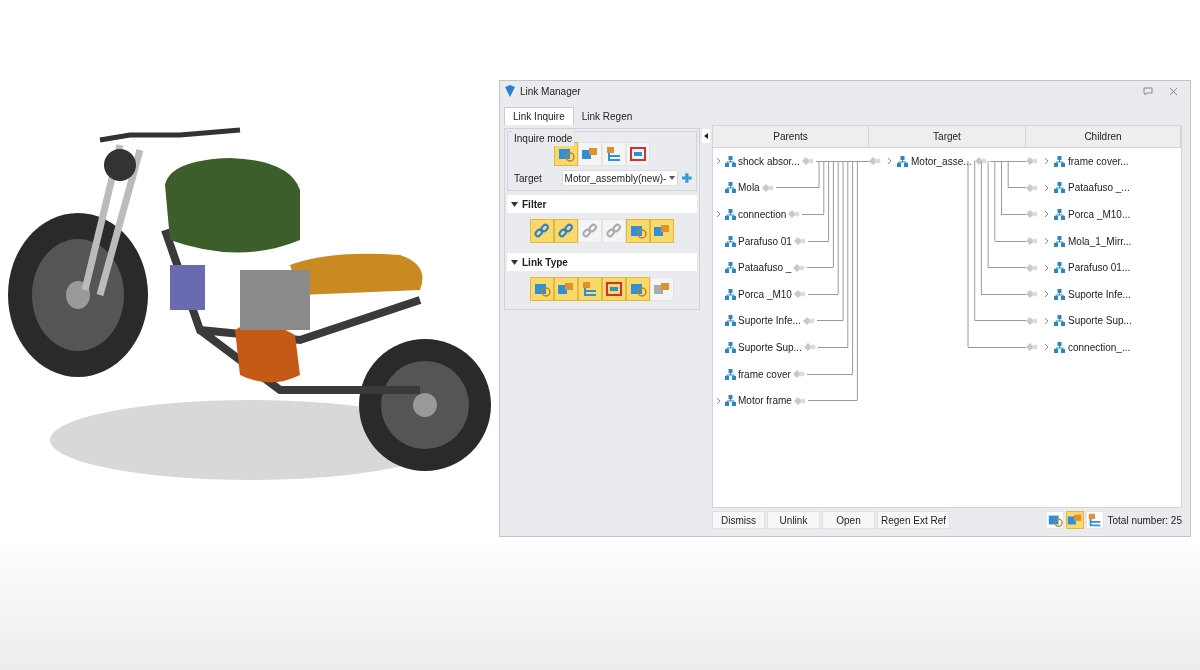 This screenshot has width=1200, height=670. I want to click on tab: Link Regen, so click(607, 116).